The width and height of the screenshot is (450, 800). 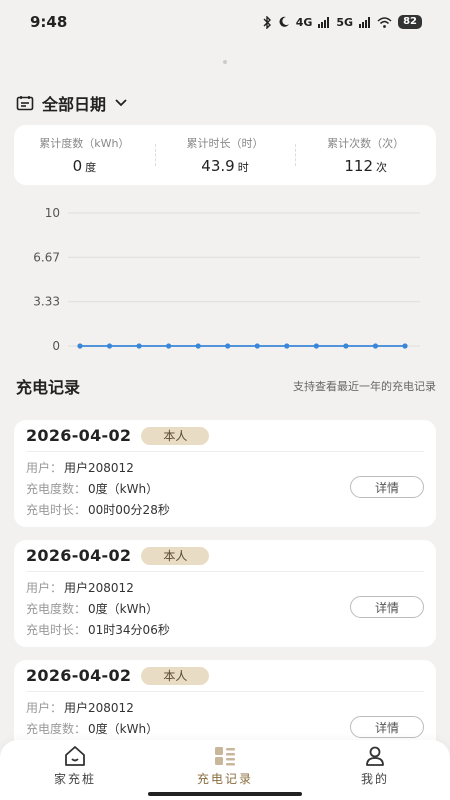 I want to click on chart-y-tick-label: 10, so click(x=52, y=213).